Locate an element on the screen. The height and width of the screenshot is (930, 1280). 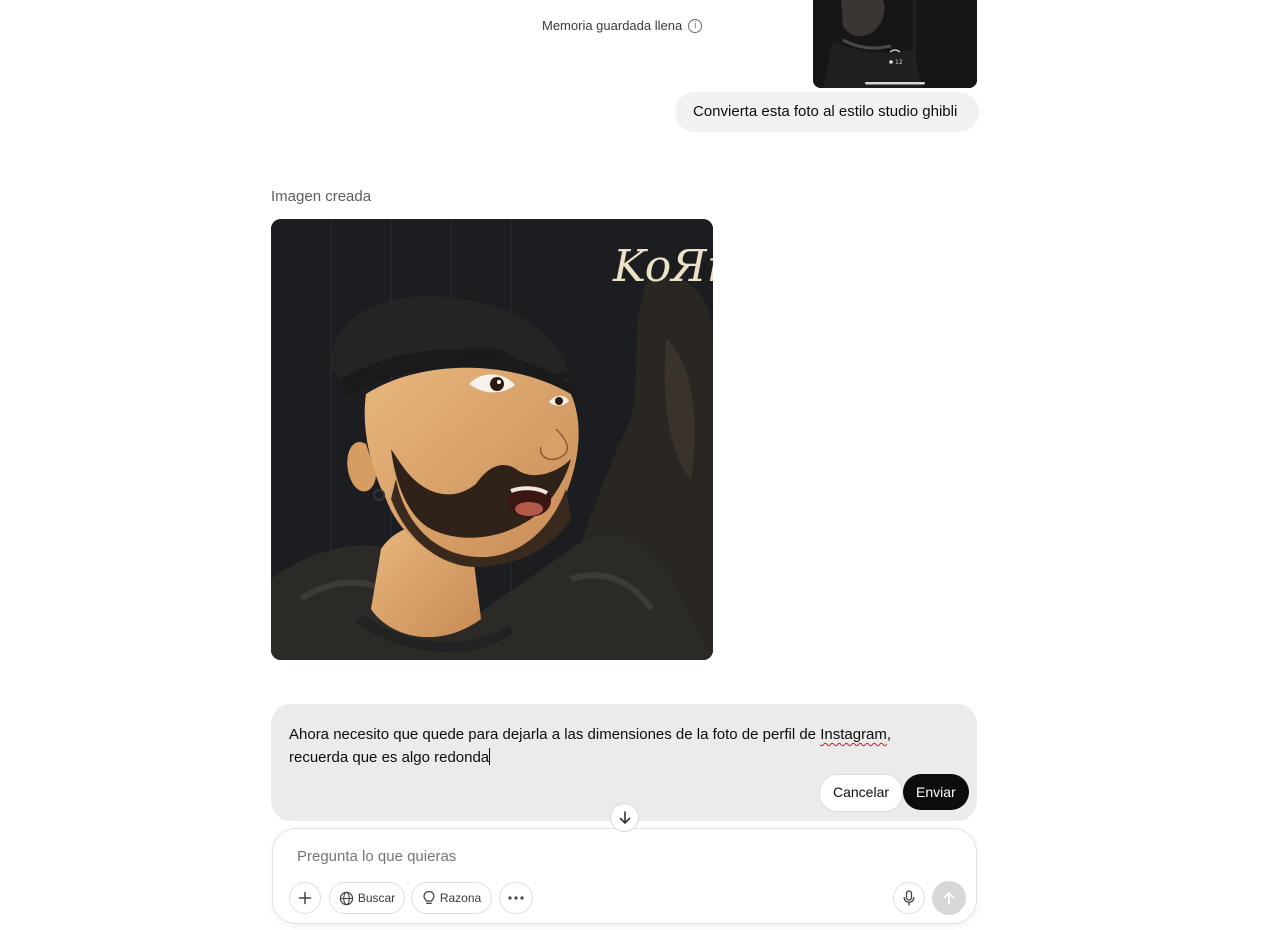
search-tool-button: Buscar is located at coordinates (367, 898).